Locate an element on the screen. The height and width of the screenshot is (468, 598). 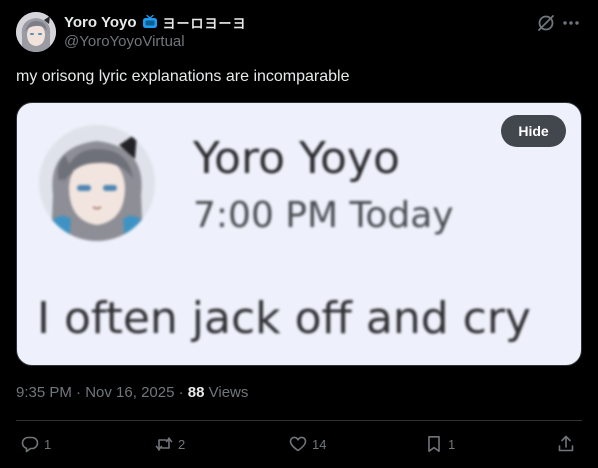
heart-icon is located at coordinates (298, 444).